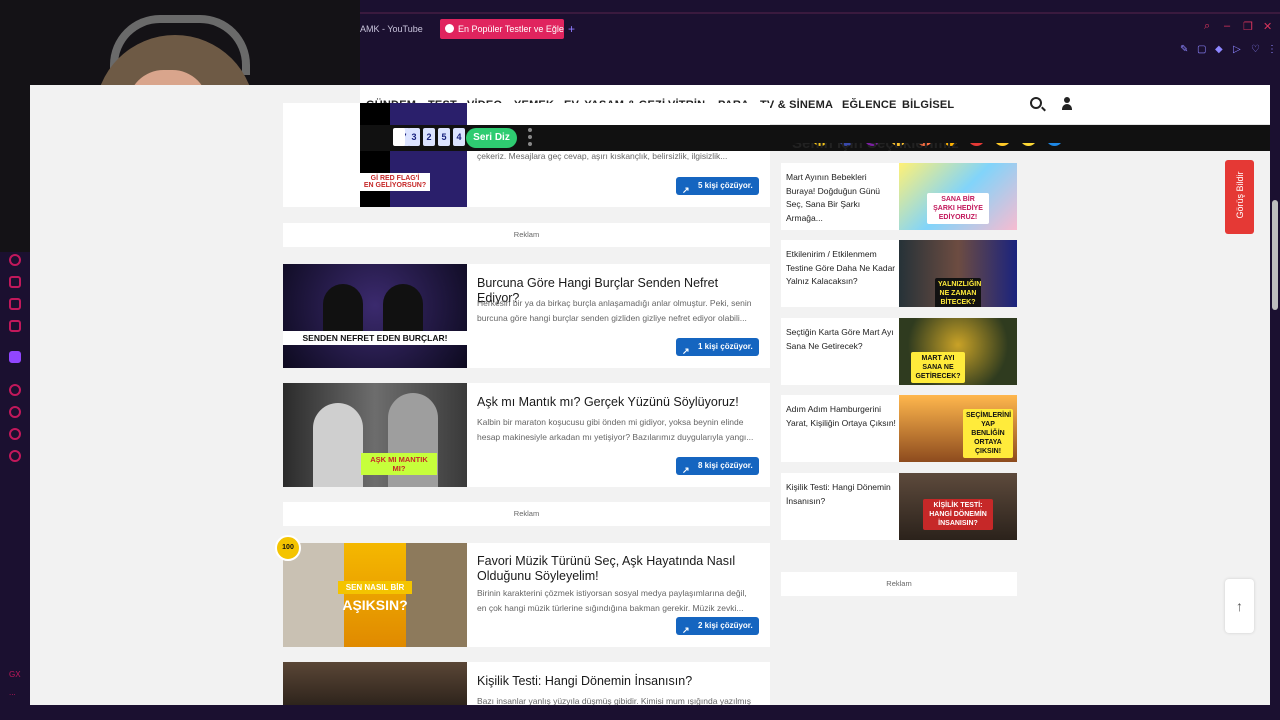 The height and width of the screenshot is (720, 1280). What do you see at coordinates (15, 282) in the screenshot?
I see `bag-icon` at bounding box center [15, 282].